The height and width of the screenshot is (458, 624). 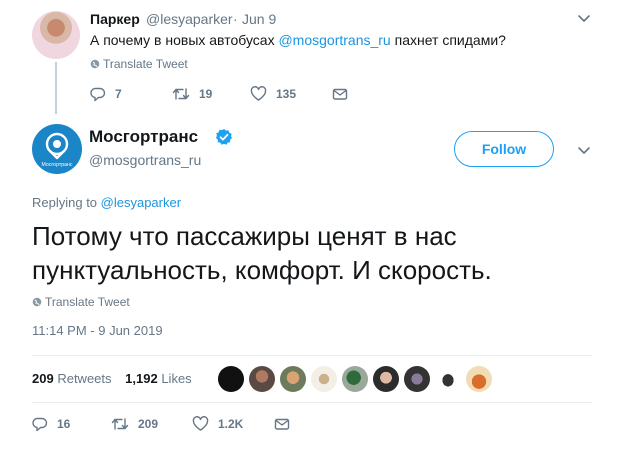 I want to click on thread-connector-line, so click(x=56, y=88).